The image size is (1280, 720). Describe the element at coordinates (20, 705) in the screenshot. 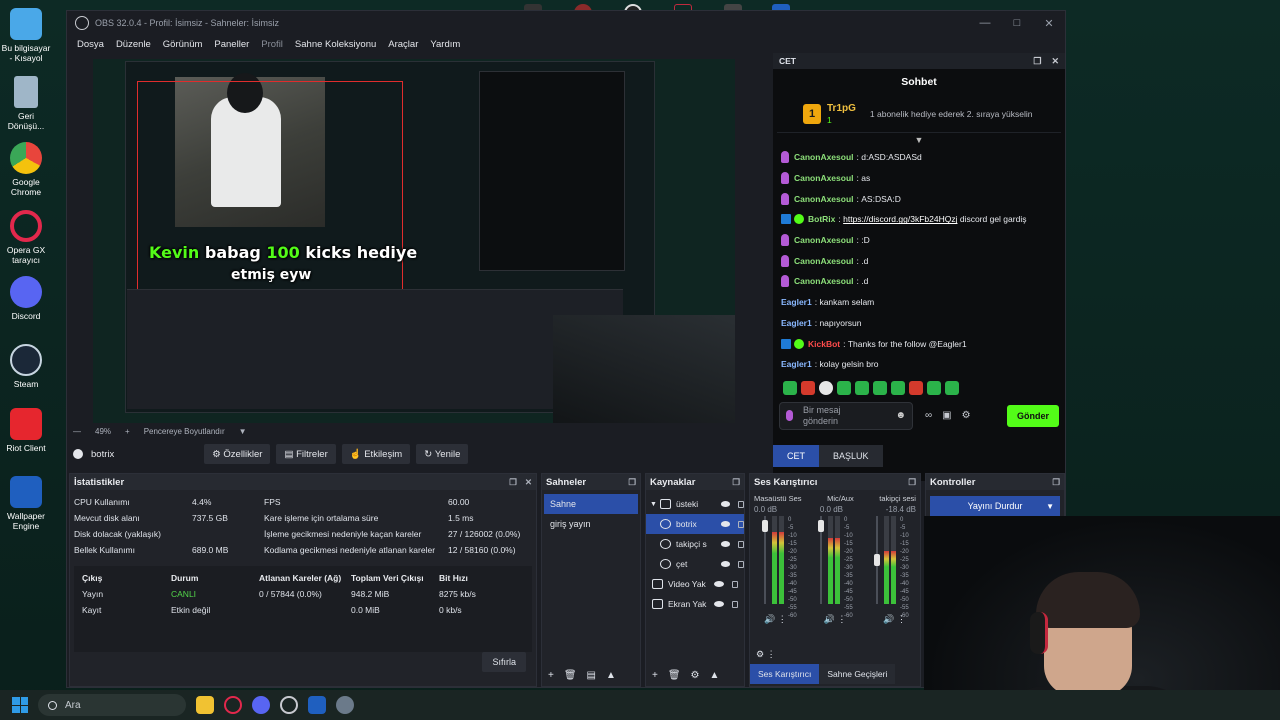

I see `windows-start-icon` at that location.